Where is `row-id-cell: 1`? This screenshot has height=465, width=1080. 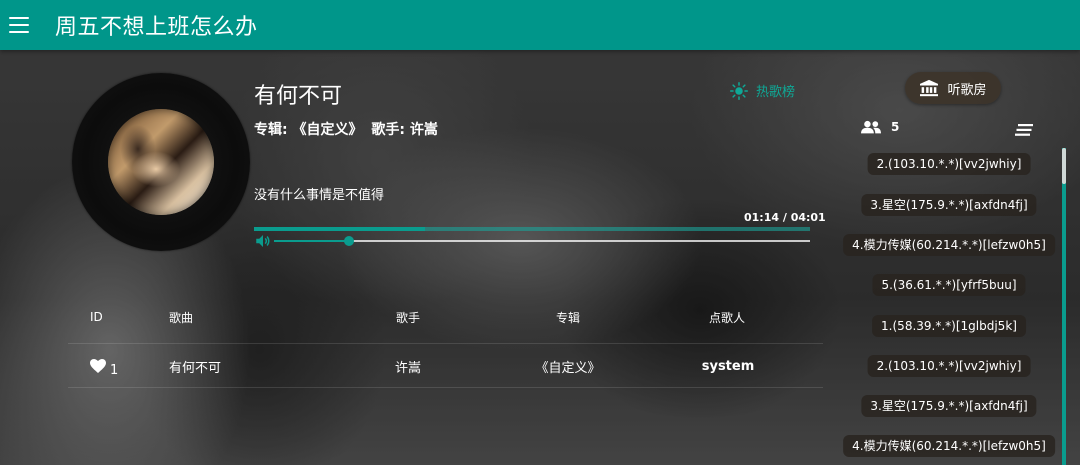 row-id-cell: 1 is located at coordinates (104, 366).